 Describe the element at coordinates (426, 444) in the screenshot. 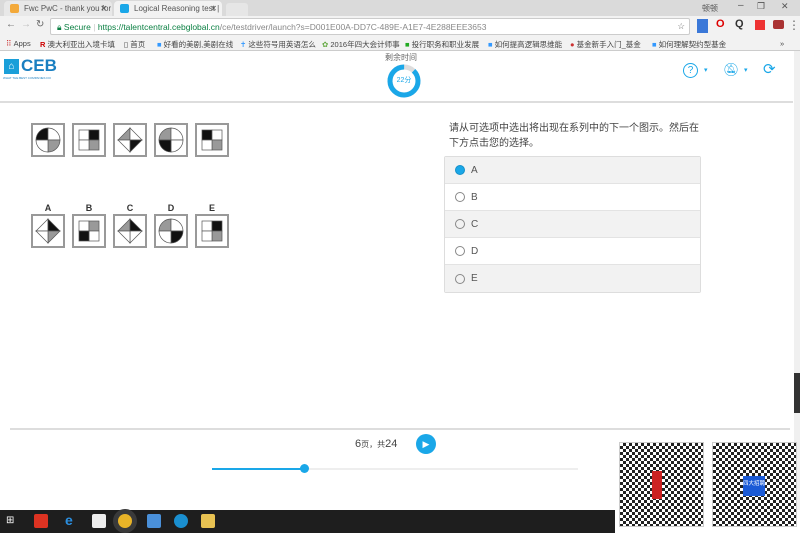

I see `next-button: ▶` at that location.